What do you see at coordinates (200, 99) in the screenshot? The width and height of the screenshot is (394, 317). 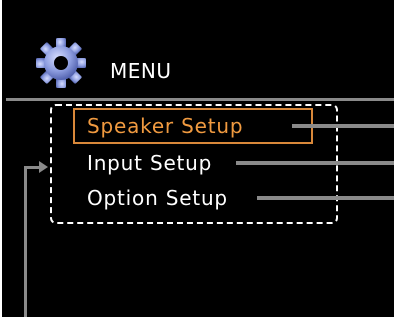 I see `header-divider` at bounding box center [200, 99].